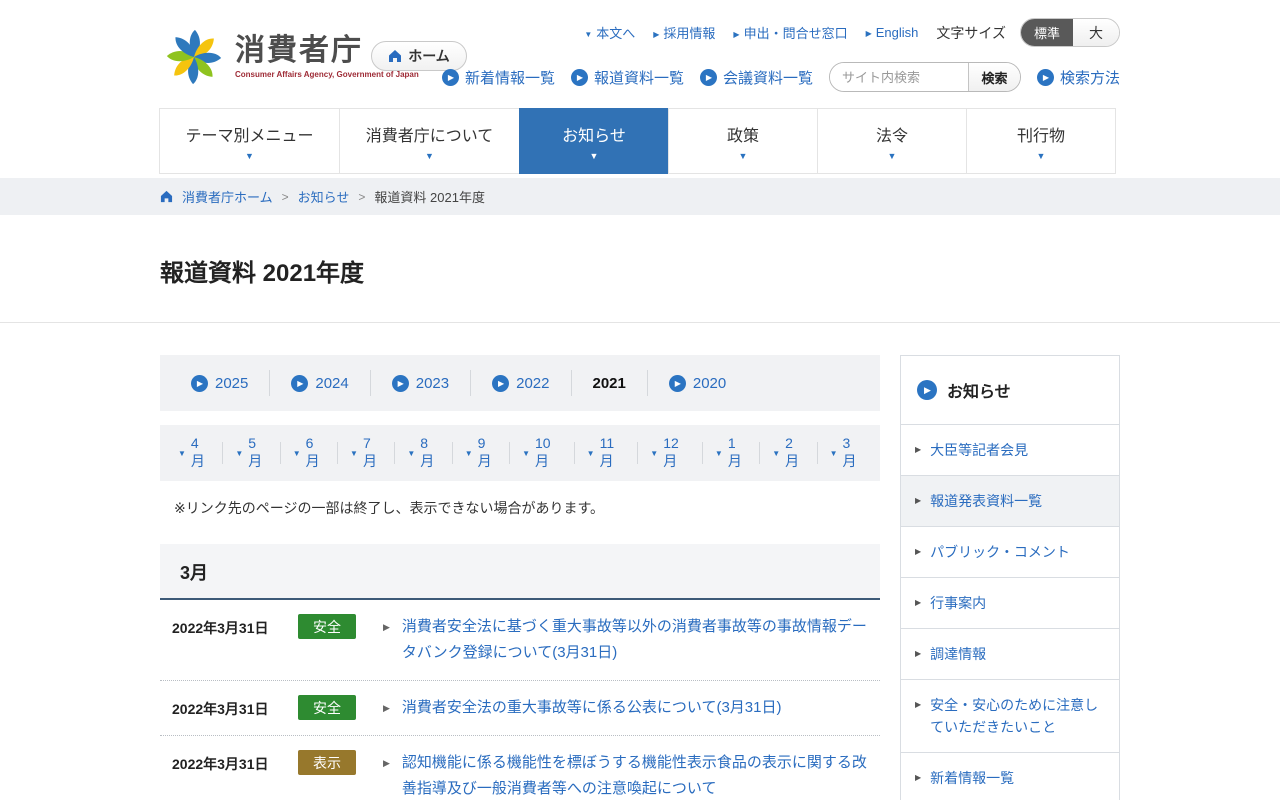 This screenshot has width=1280, height=800. I want to click on sidebar-item-press-conference: ▶ 大臣等記者会見, so click(1010, 450).